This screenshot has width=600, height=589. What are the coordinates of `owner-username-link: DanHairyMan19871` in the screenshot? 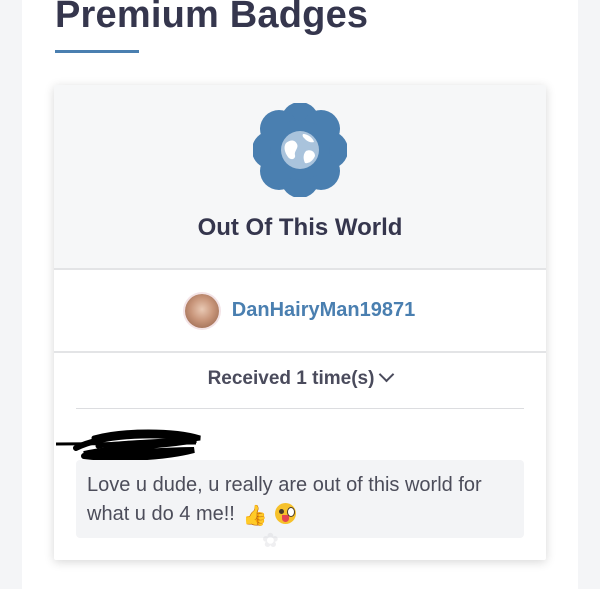 It's located at (323, 310).